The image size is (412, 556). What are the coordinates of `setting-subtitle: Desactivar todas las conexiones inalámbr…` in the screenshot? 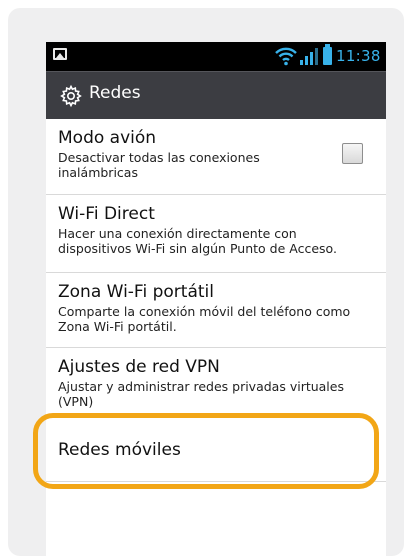 It's located at (159, 165).